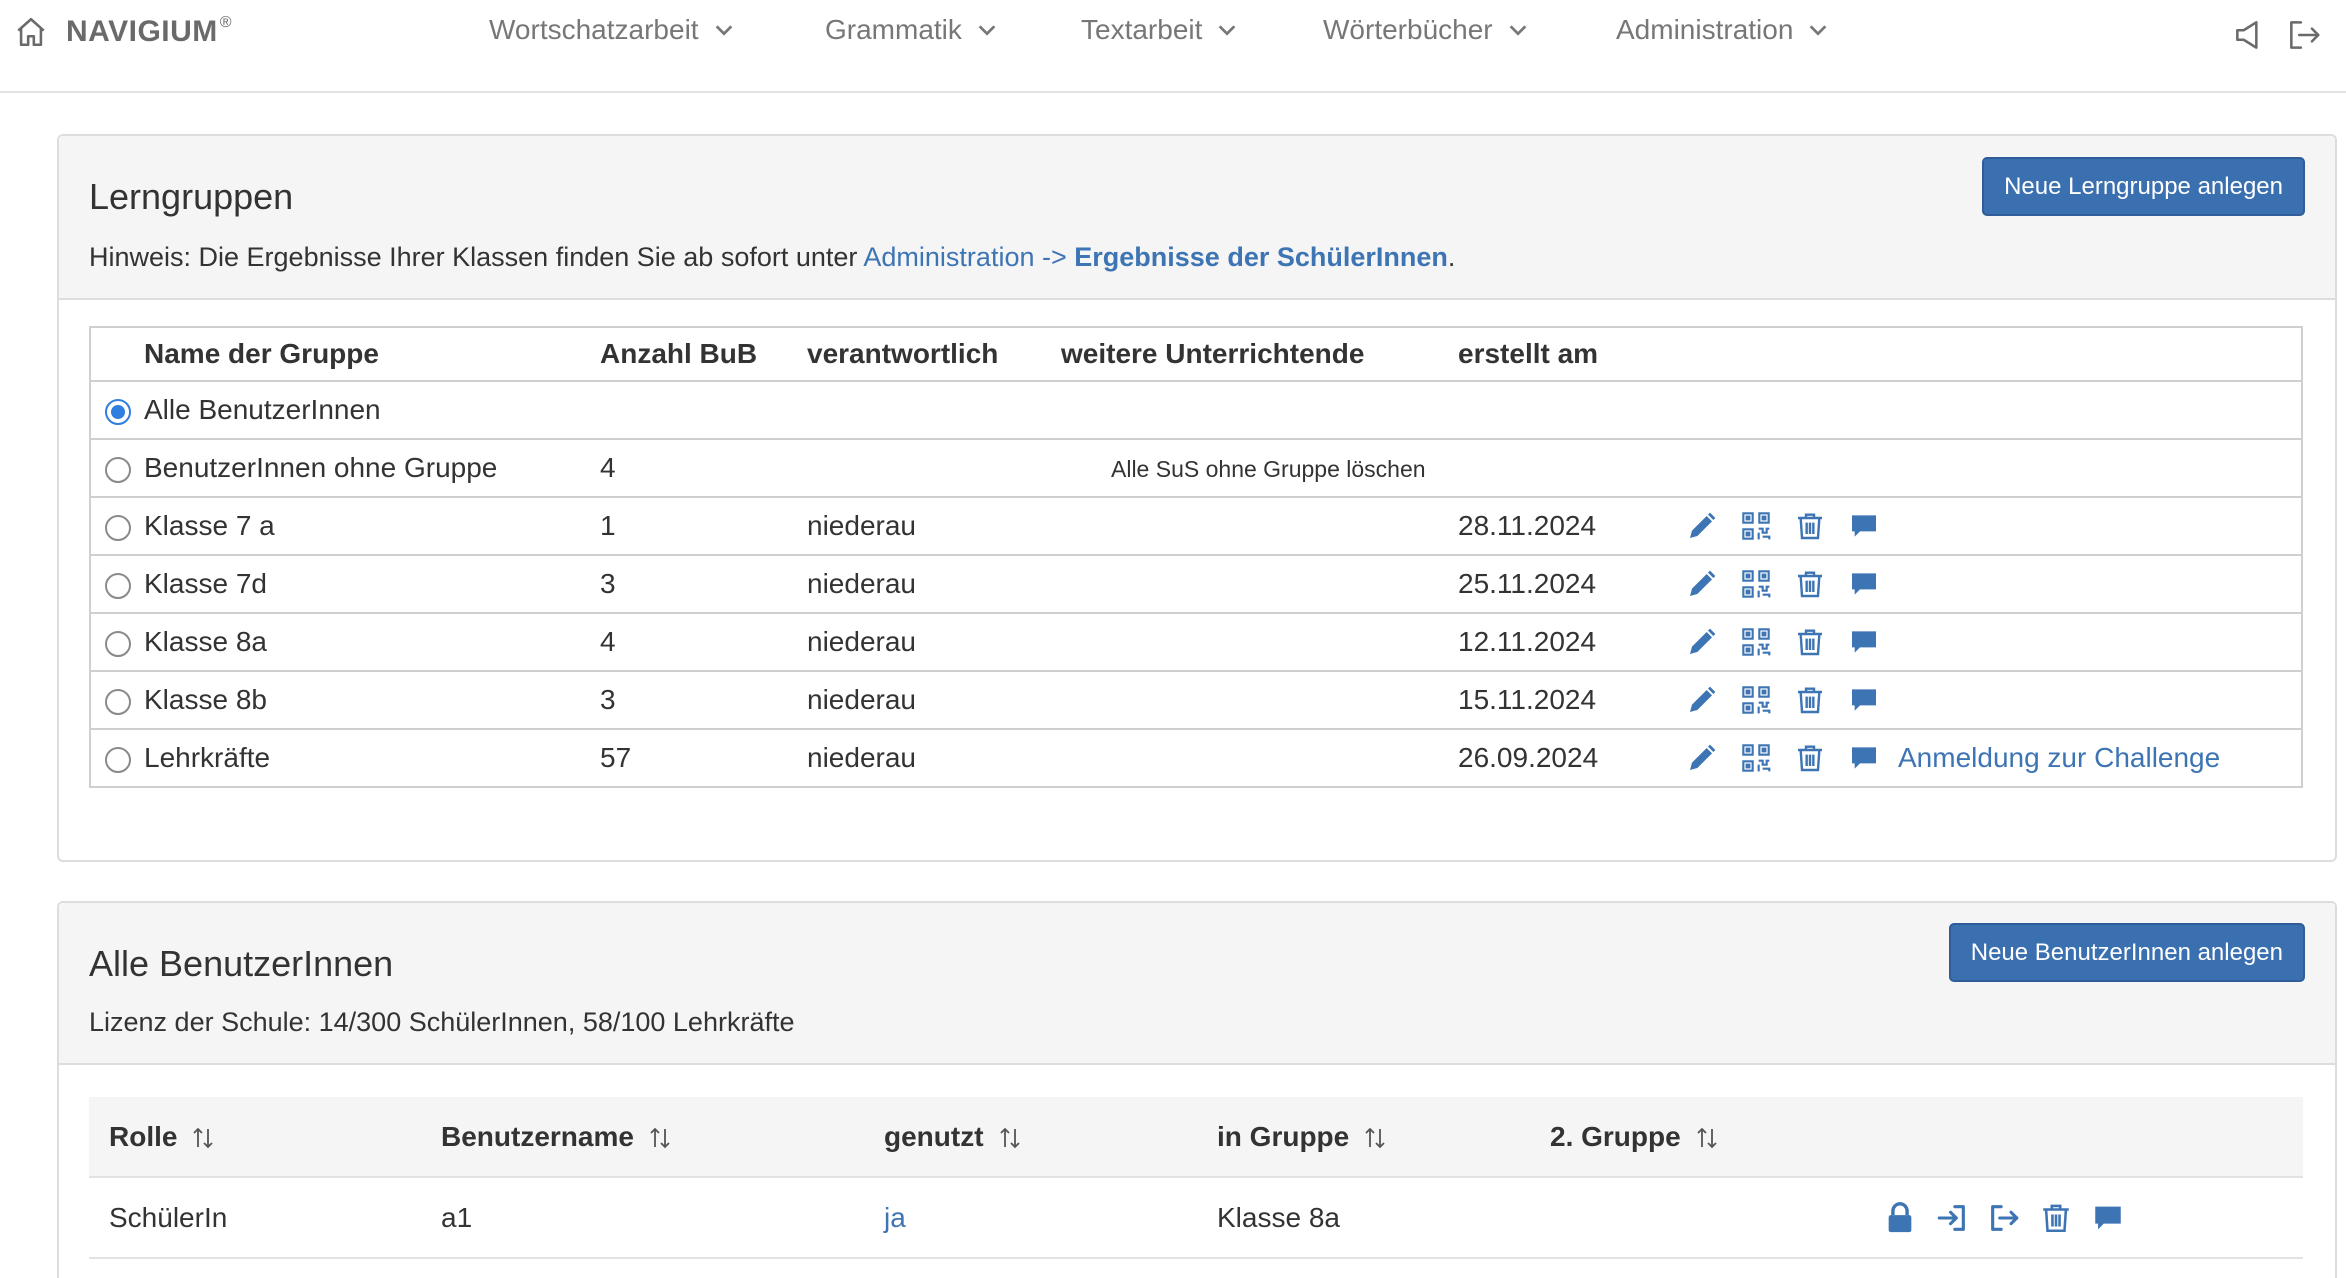 Image resolution: width=2346 pixels, height=1278 pixels. Describe the element at coordinates (642, 1217) in the screenshot. I see `user-username: a1` at that location.